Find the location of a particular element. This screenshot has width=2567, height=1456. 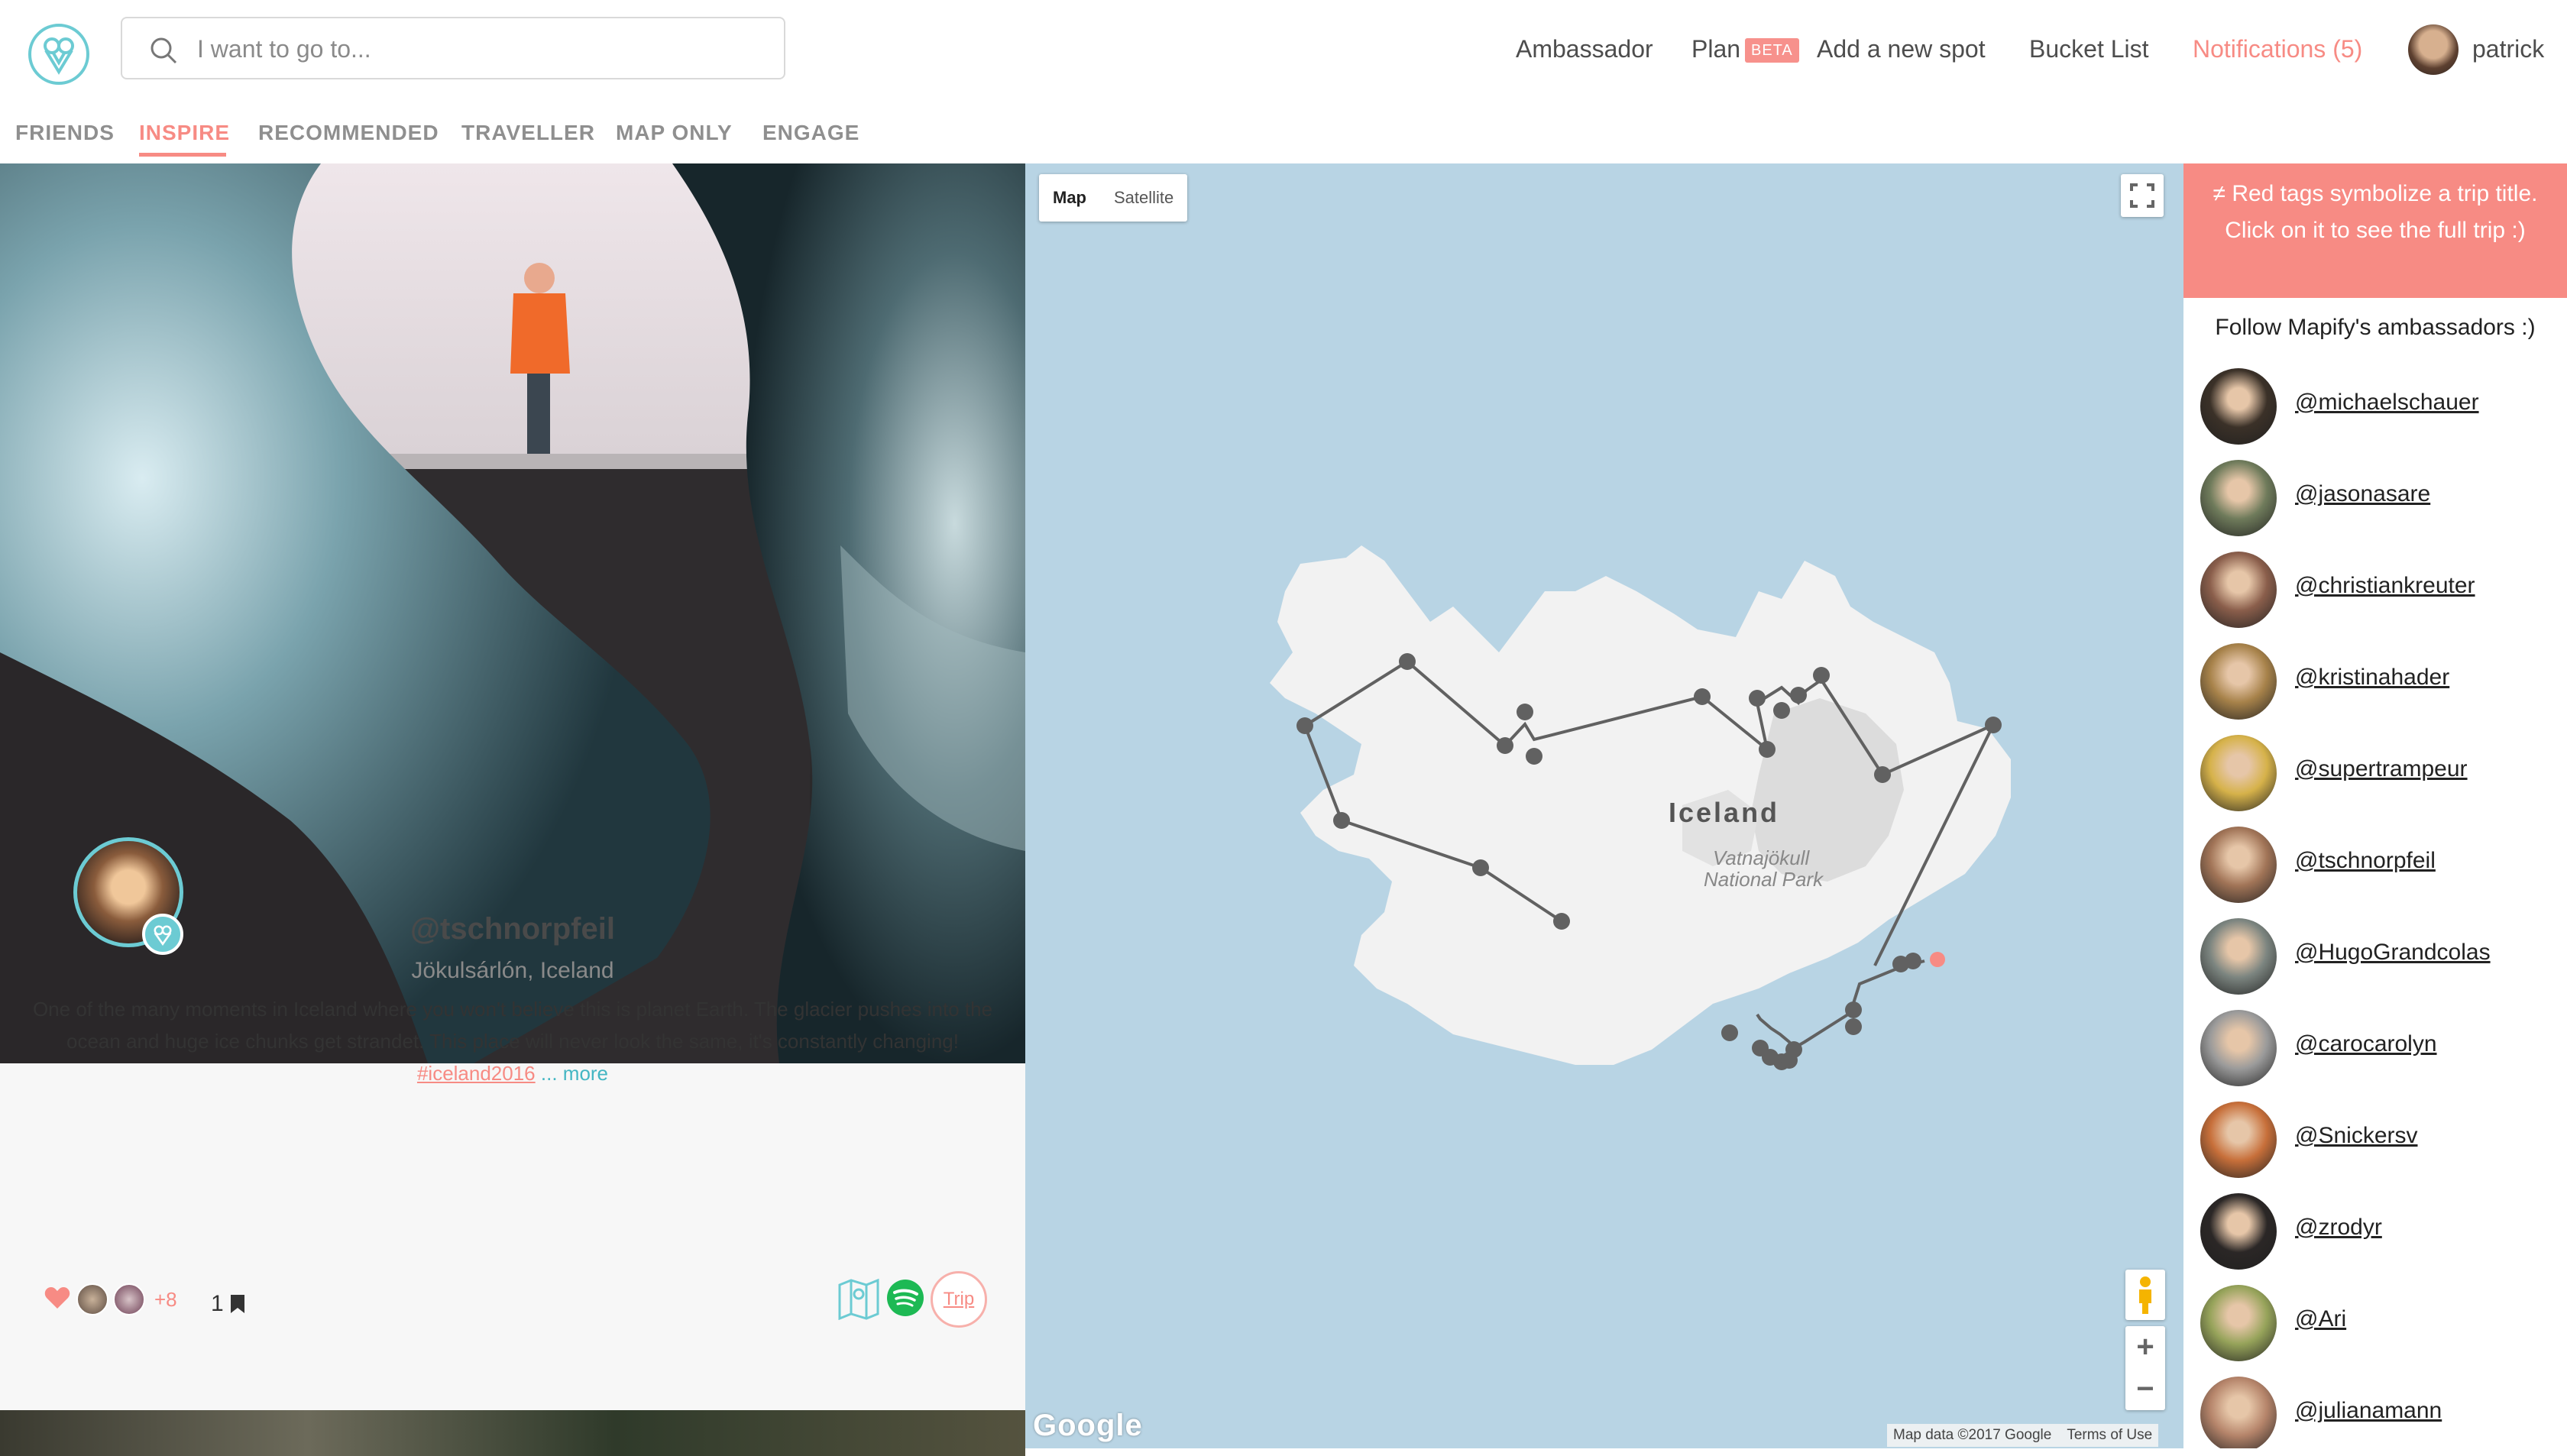

trip-button: Trip is located at coordinates (959, 1299).